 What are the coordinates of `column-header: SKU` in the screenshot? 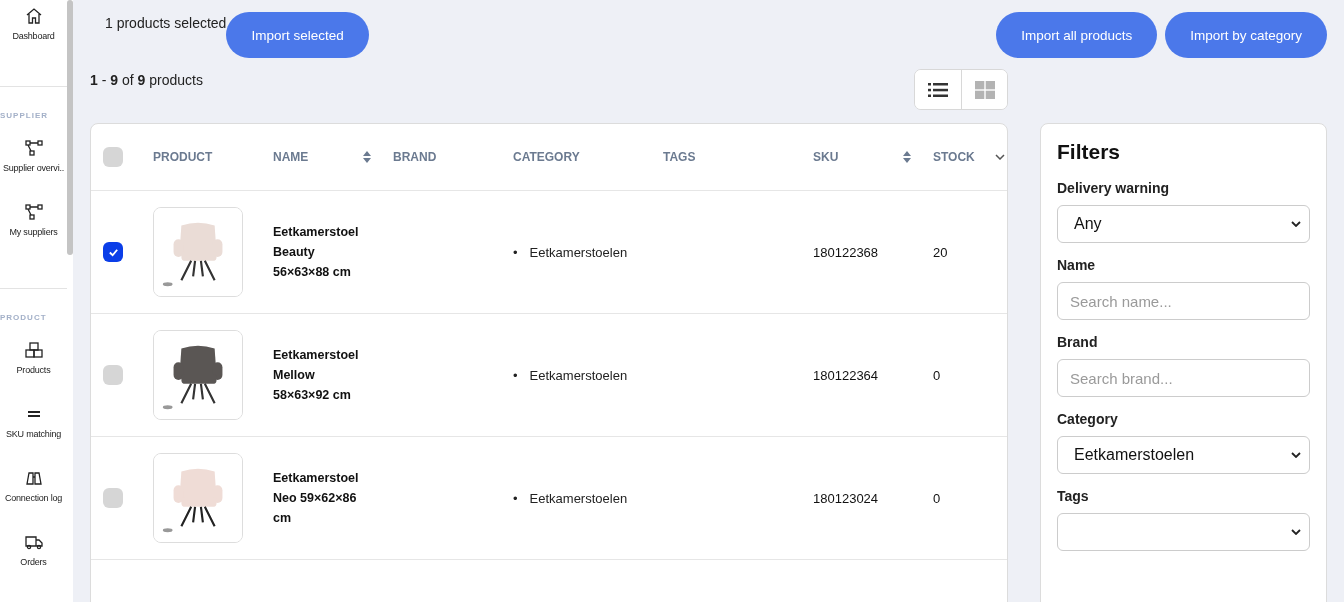 It's located at (826, 157).